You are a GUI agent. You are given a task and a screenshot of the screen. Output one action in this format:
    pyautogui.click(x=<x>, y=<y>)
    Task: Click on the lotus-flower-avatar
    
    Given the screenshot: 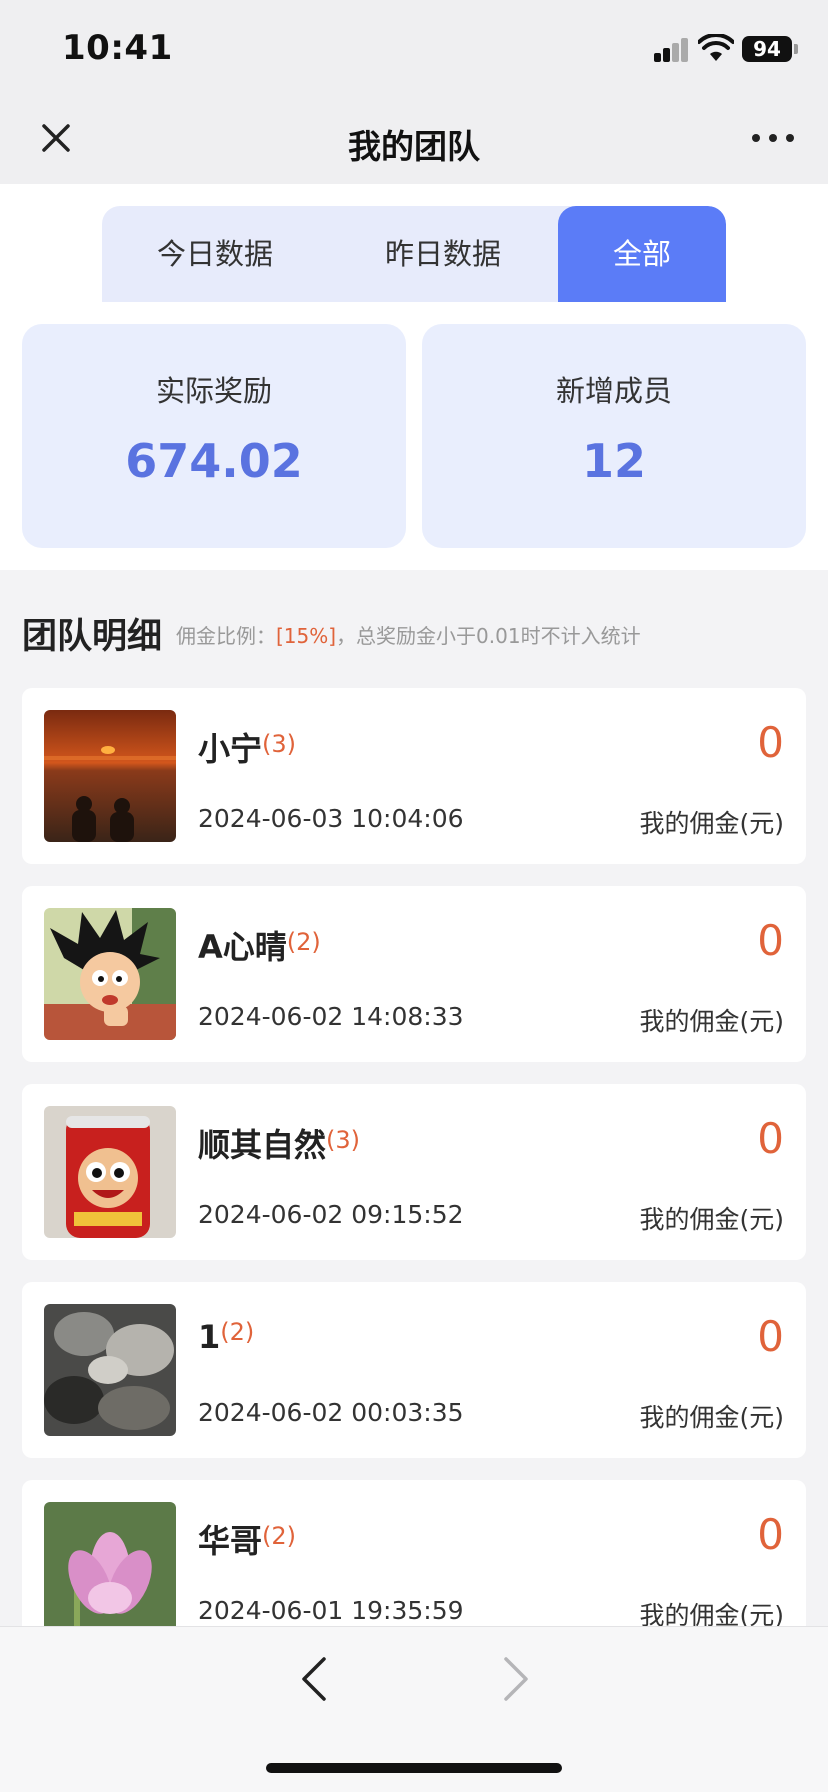 What is the action you would take?
    pyautogui.click(x=110, y=1568)
    